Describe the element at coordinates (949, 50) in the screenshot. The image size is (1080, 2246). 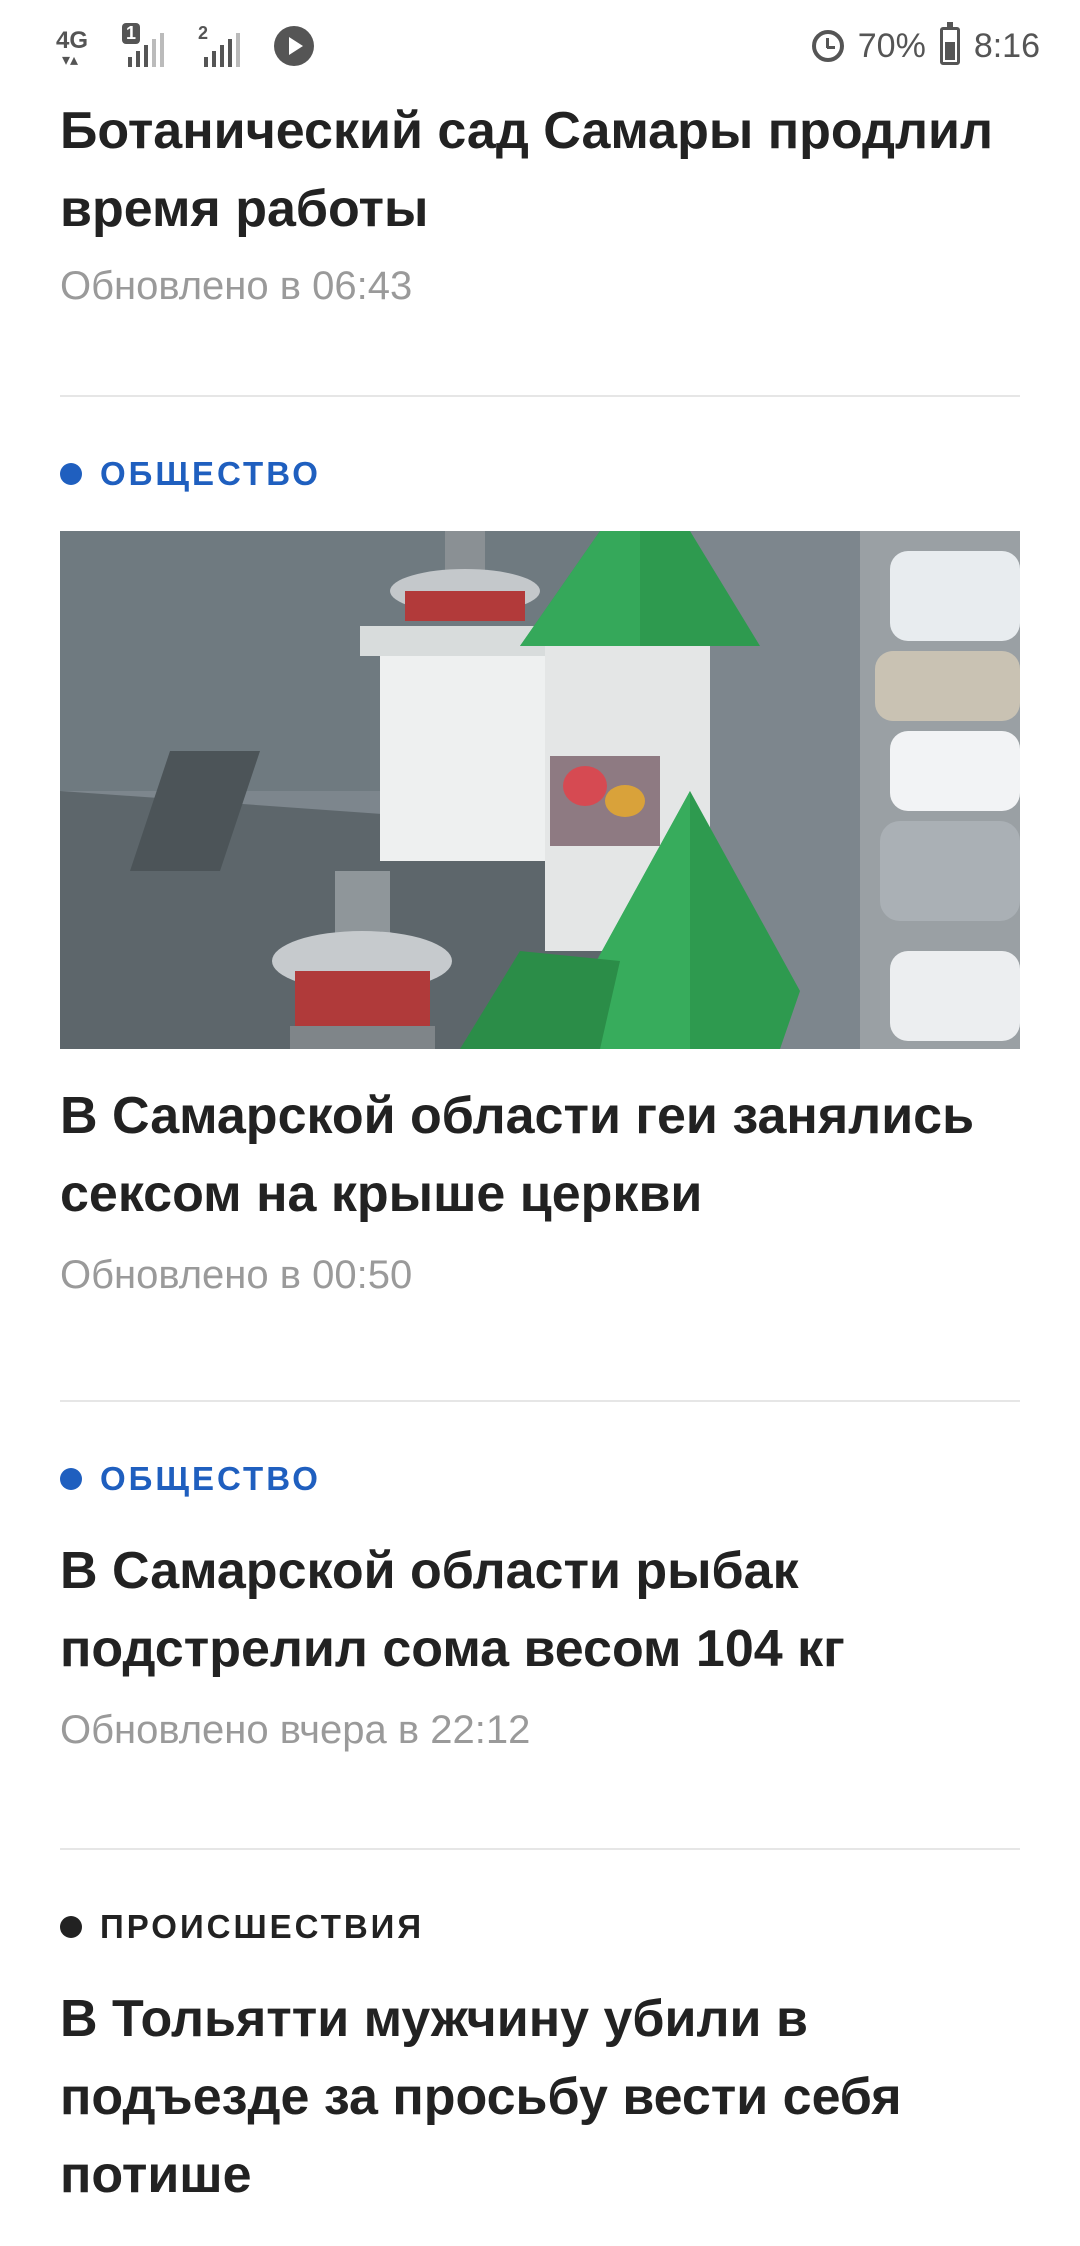
I see `battery-fill` at that location.